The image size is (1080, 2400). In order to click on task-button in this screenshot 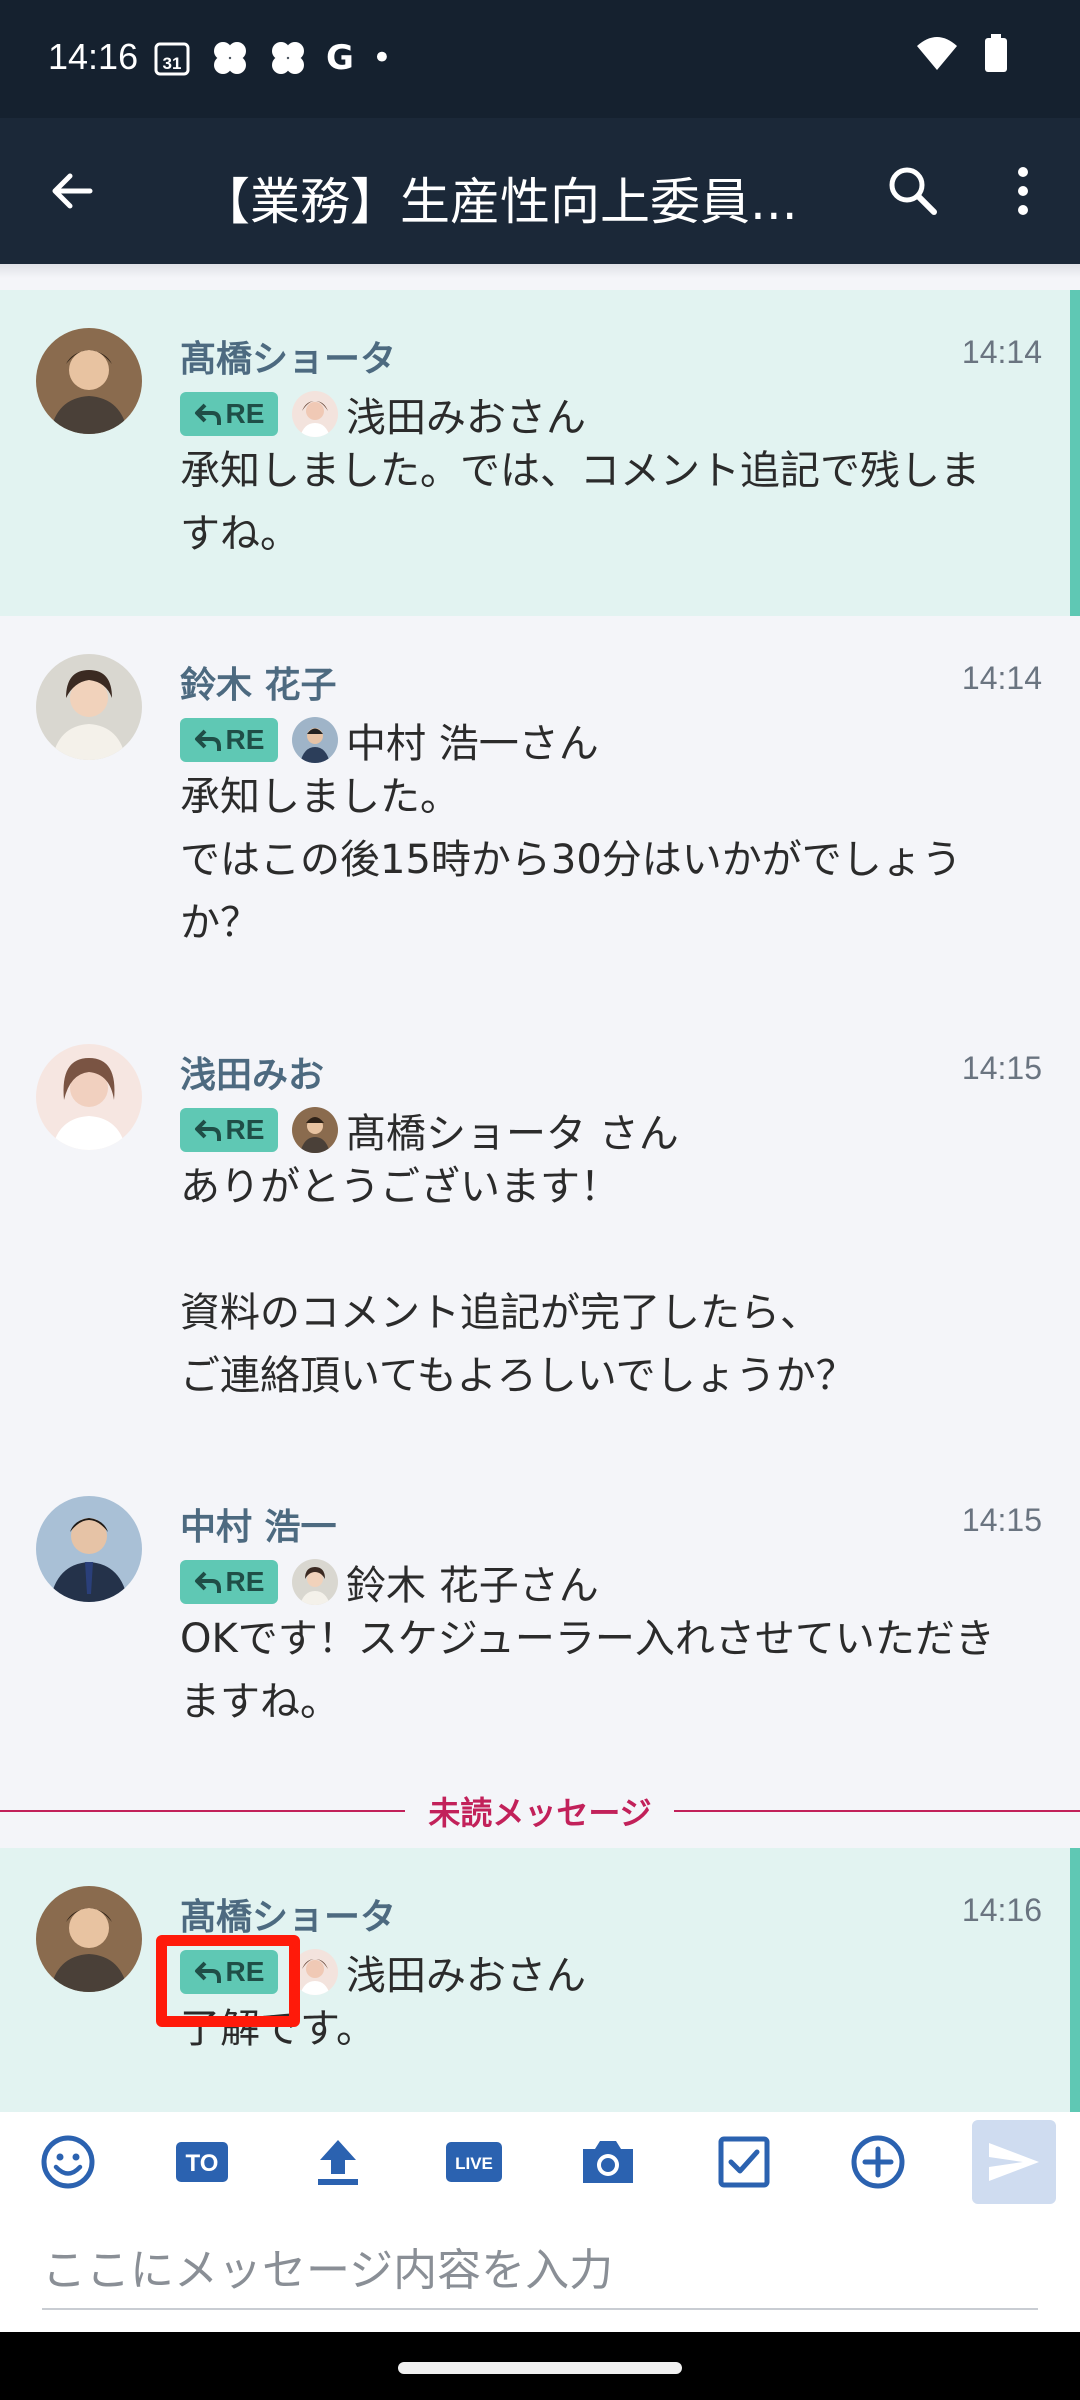, I will do `click(744, 2162)`.